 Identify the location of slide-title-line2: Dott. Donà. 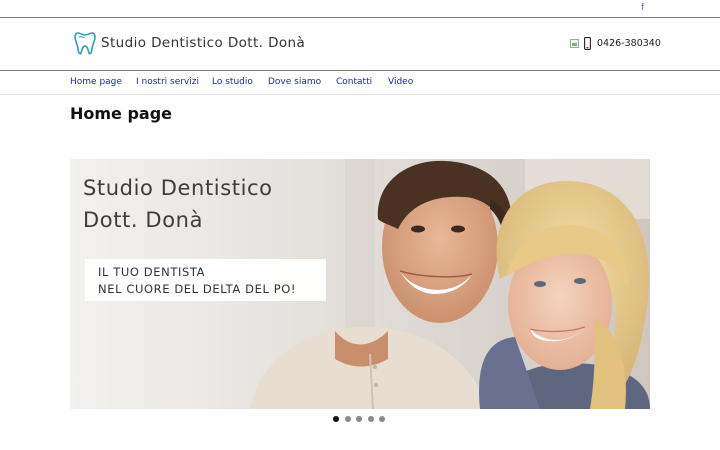
(143, 220).